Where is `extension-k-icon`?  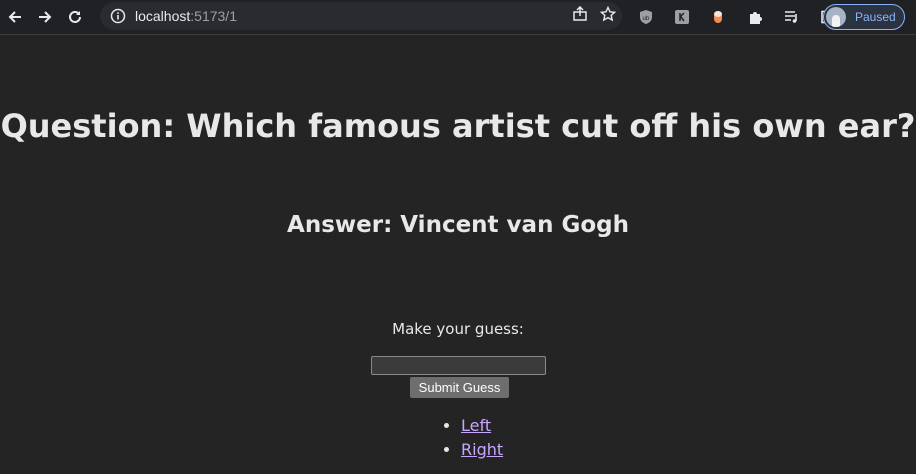 extension-k-icon is located at coordinates (682, 17).